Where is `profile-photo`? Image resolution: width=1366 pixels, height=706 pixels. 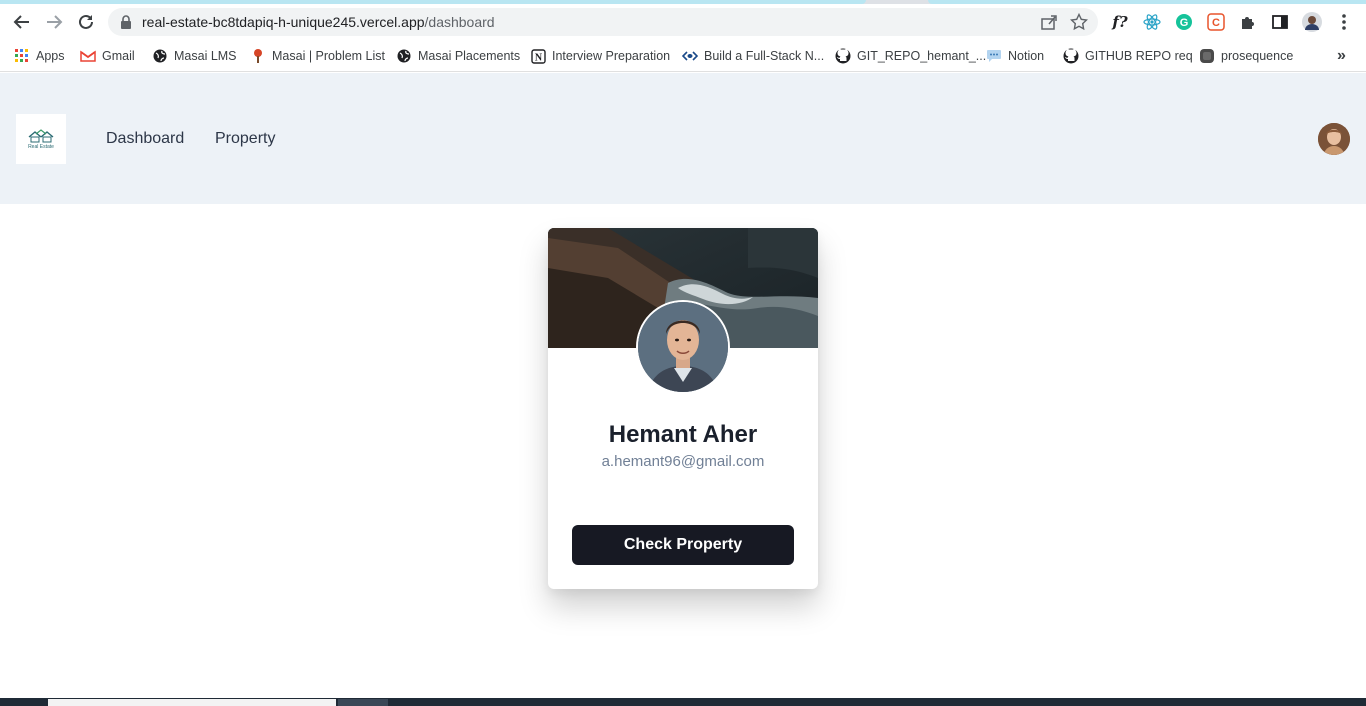 profile-photo is located at coordinates (683, 347).